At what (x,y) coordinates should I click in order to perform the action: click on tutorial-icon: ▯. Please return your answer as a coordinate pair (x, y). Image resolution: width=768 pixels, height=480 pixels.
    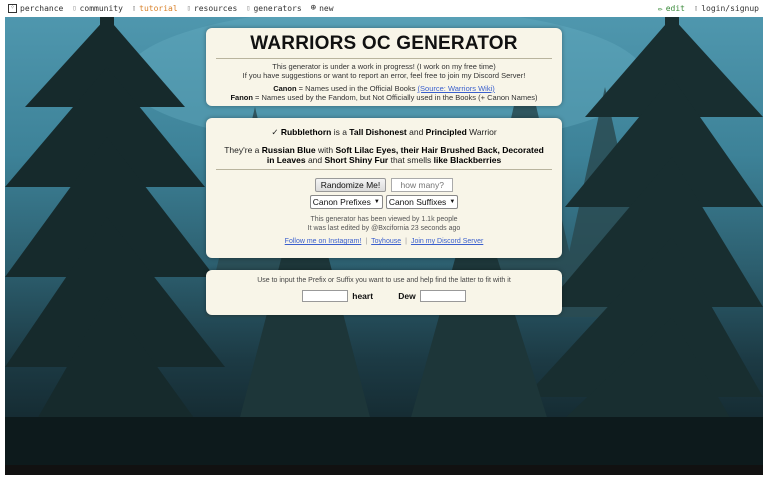
    Looking at the image, I should click on (134, 8).